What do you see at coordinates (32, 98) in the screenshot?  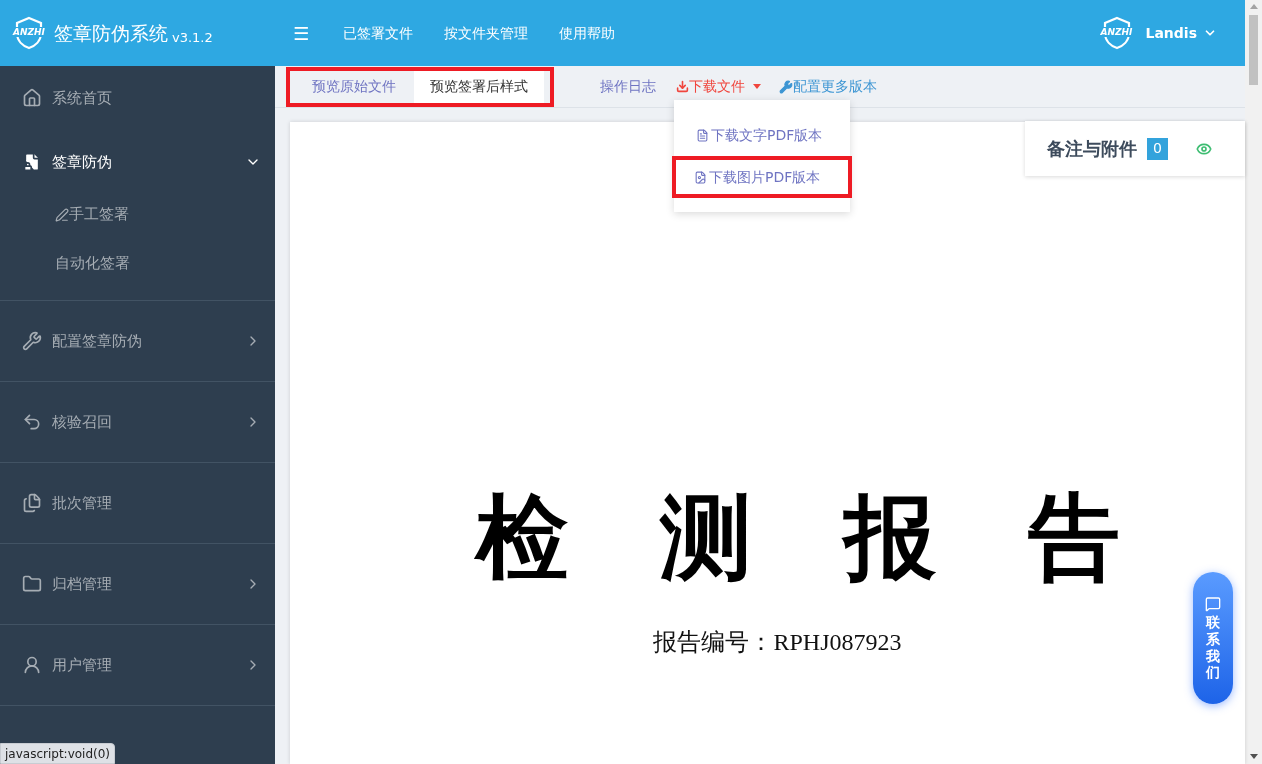 I see `home-icon` at bounding box center [32, 98].